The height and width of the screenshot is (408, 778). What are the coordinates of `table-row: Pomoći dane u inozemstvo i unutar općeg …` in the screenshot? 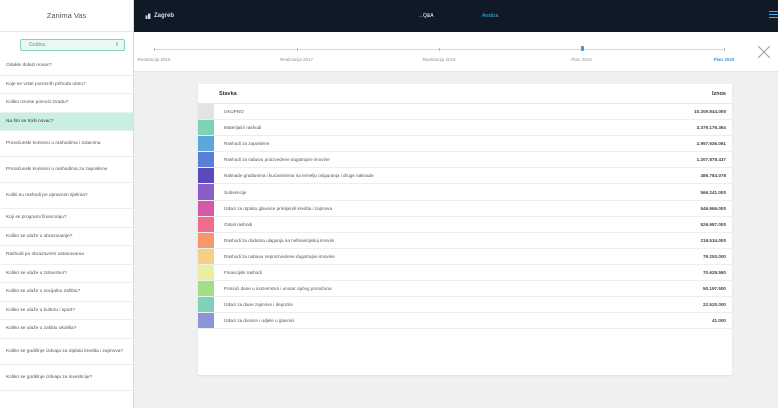 It's located at (465, 289).